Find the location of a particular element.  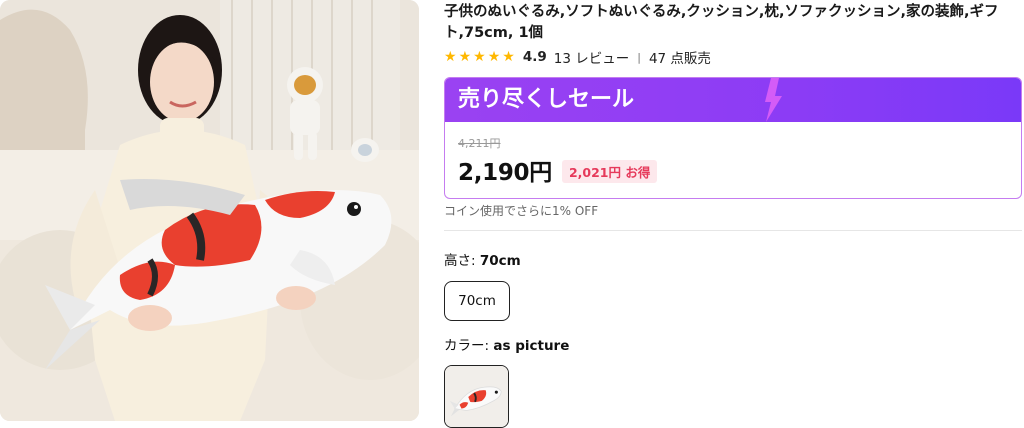

height-option-label: 高さ: 70cm is located at coordinates (482, 259).